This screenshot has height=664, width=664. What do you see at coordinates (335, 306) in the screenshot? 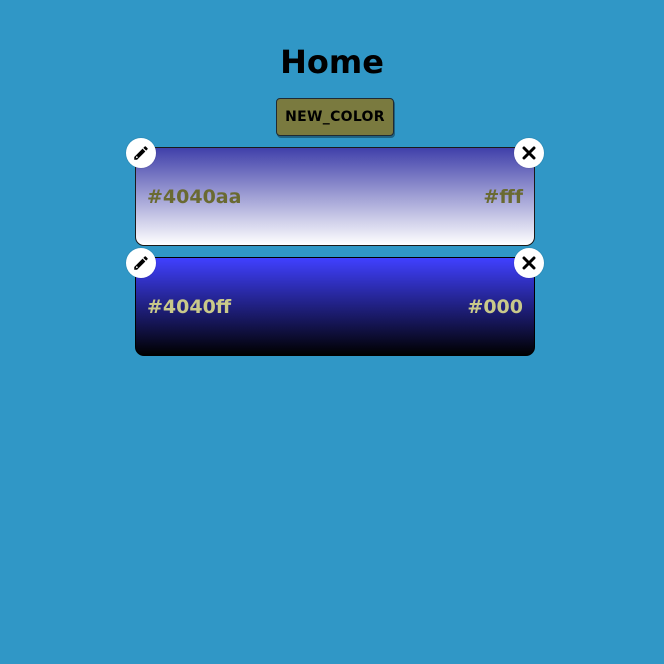
I see `color-gradient-card: #4040ff #000` at bounding box center [335, 306].